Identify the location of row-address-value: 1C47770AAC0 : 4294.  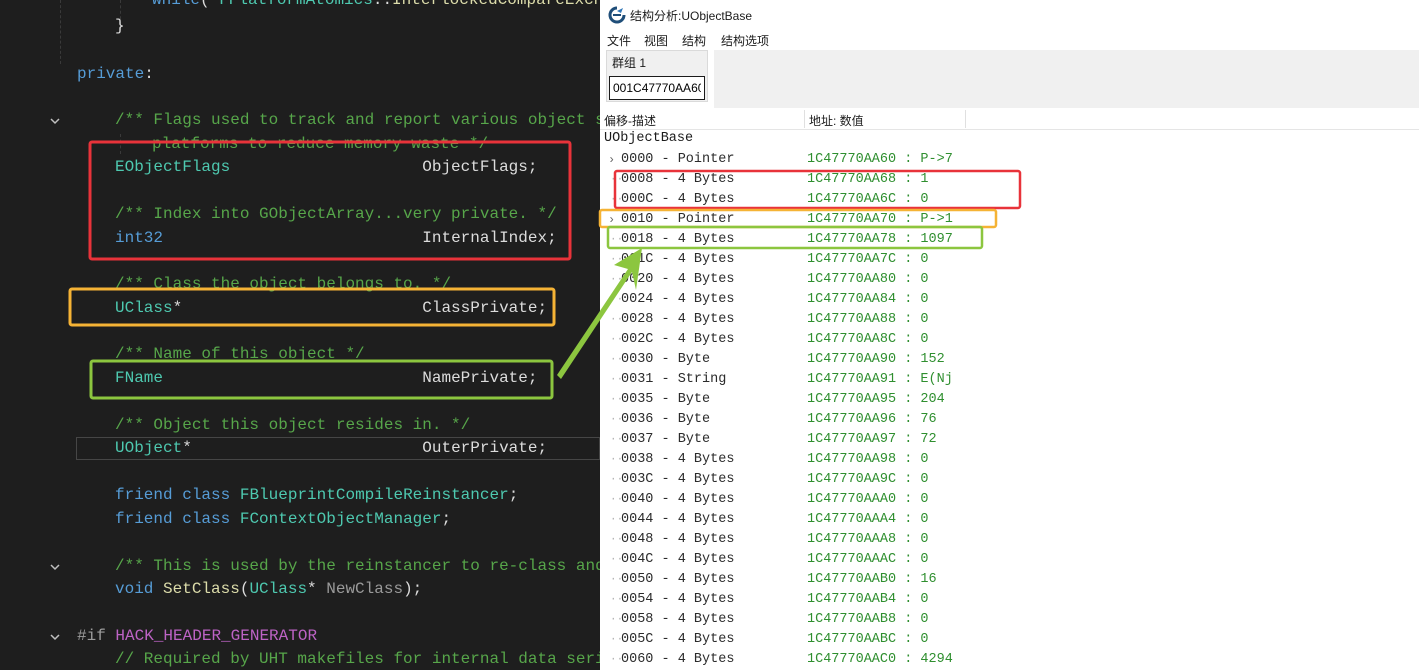
(880, 659).